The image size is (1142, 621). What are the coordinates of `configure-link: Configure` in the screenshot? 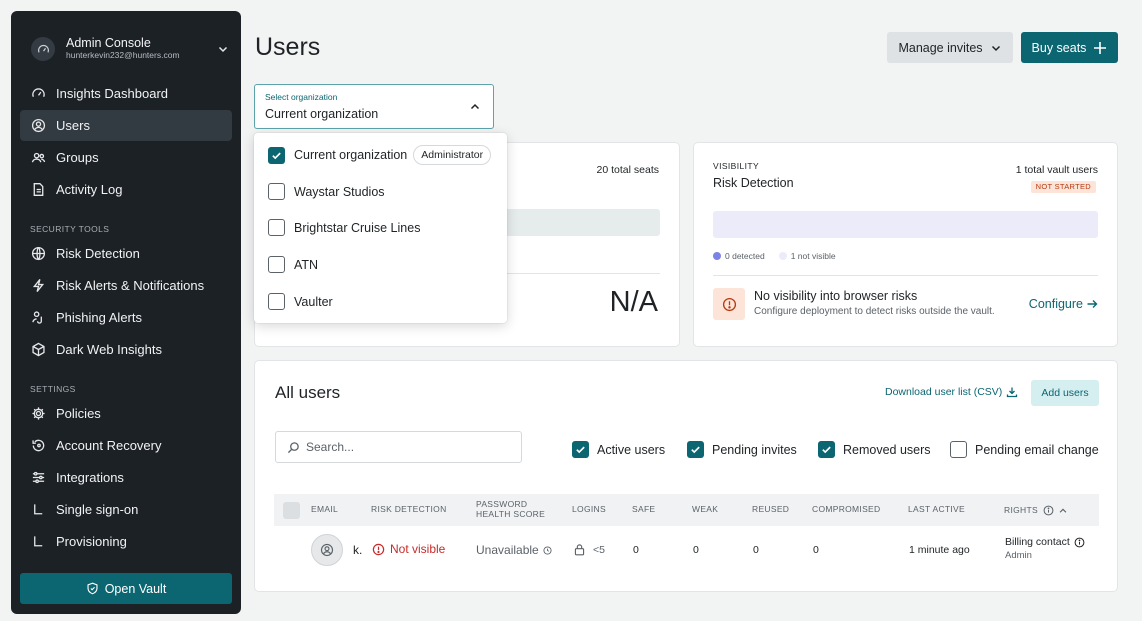 It's located at (1063, 304).